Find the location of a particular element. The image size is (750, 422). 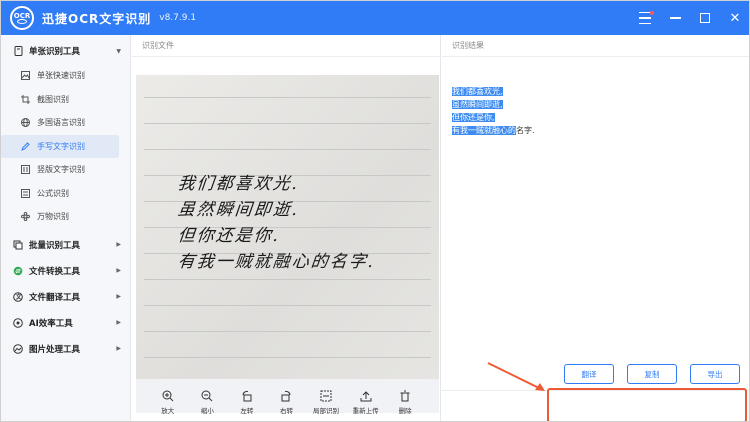

title-bar: OCR 迅捷OCR文字识别 v8.7.9.1 ✕ is located at coordinates (375, 18).